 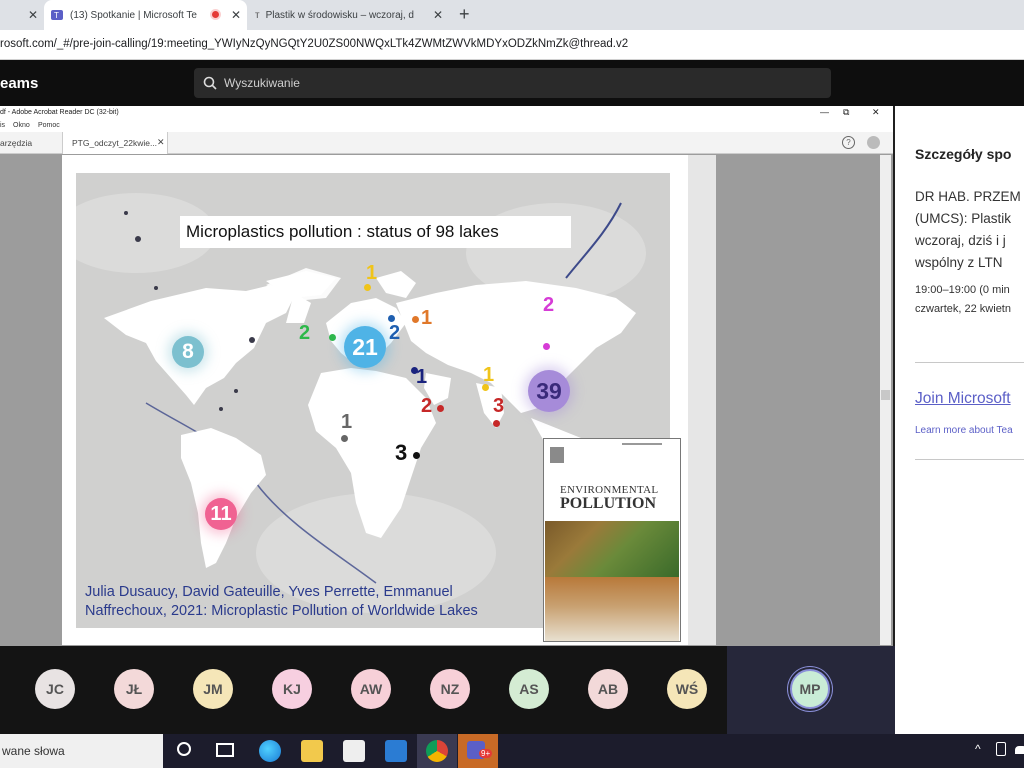 What do you see at coordinates (963, 218) in the screenshot?
I see `description-line: (UMCS): Plastik` at bounding box center [963, 218].